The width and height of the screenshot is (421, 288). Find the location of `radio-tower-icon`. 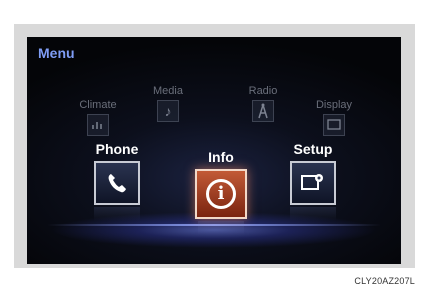

radio-tower-icon is located at coordinates (263, 111).